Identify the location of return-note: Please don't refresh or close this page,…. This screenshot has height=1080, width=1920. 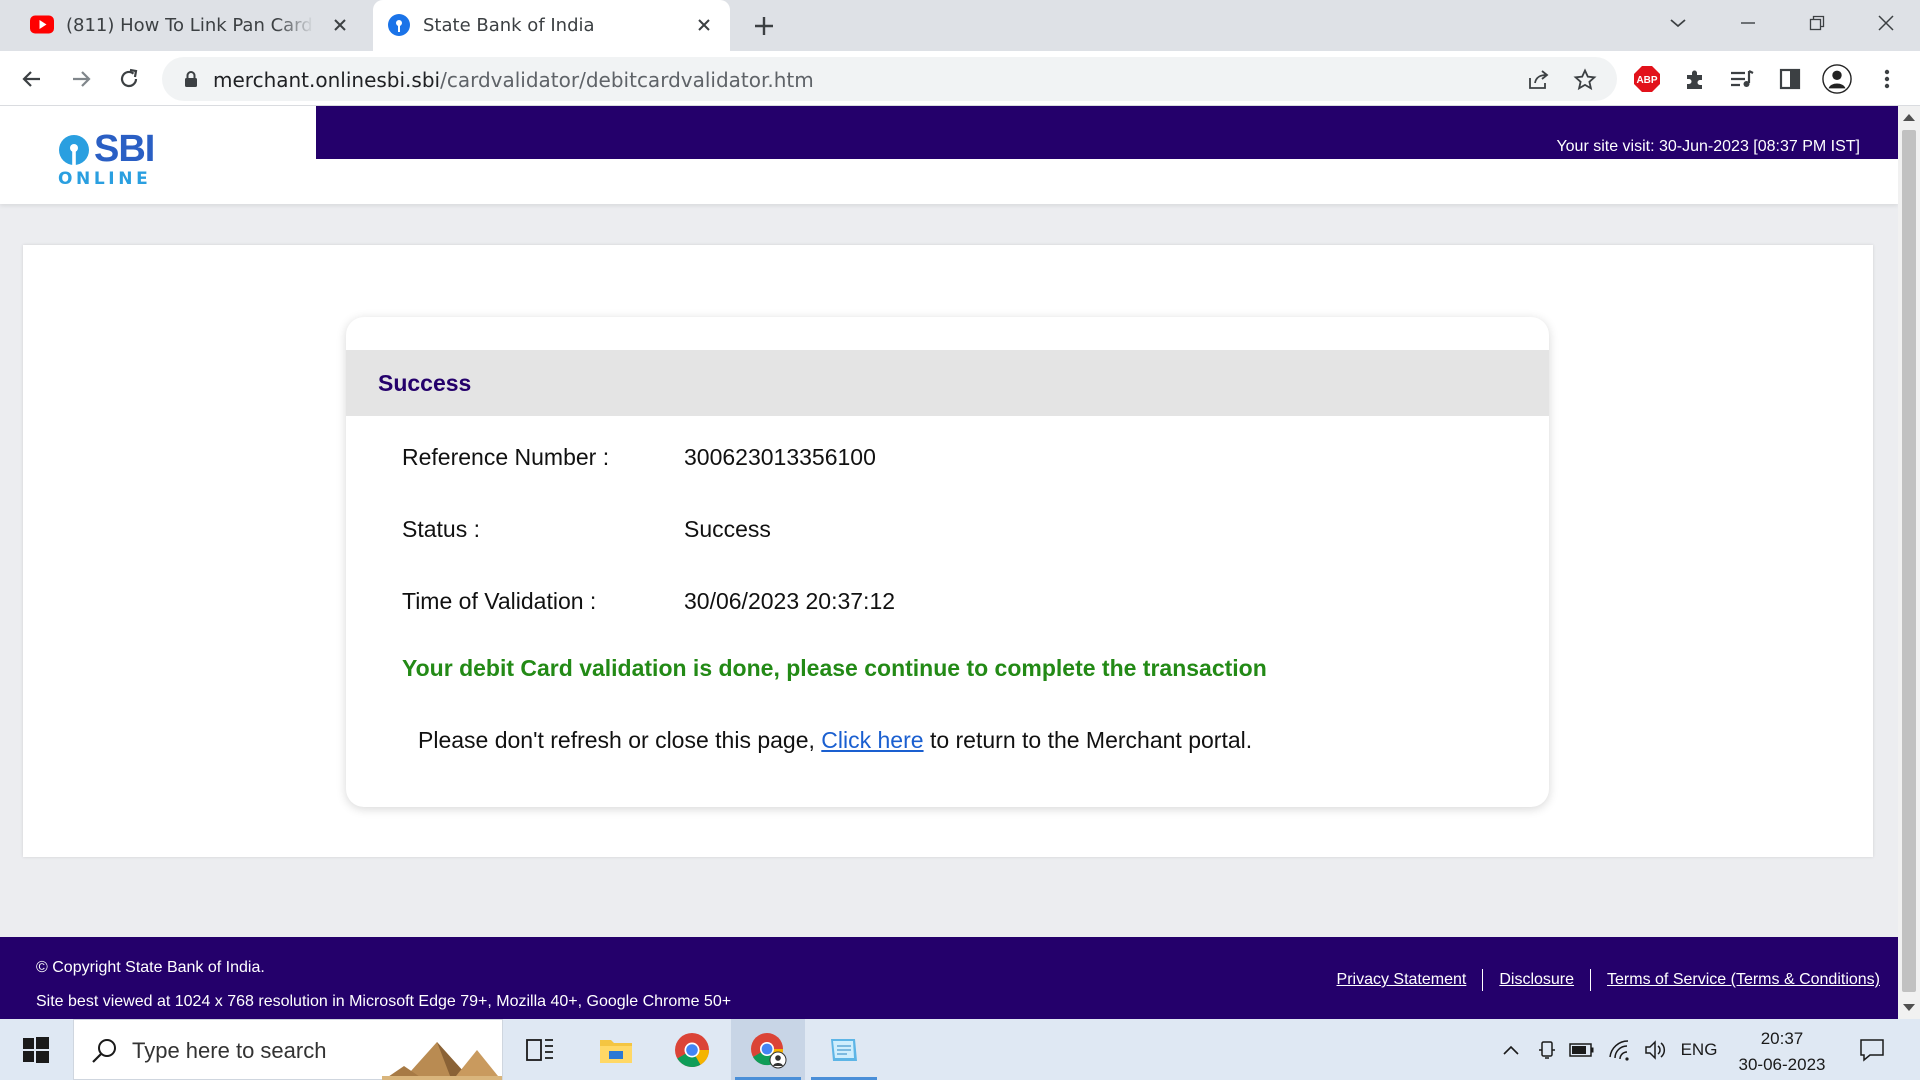
(835, 740).